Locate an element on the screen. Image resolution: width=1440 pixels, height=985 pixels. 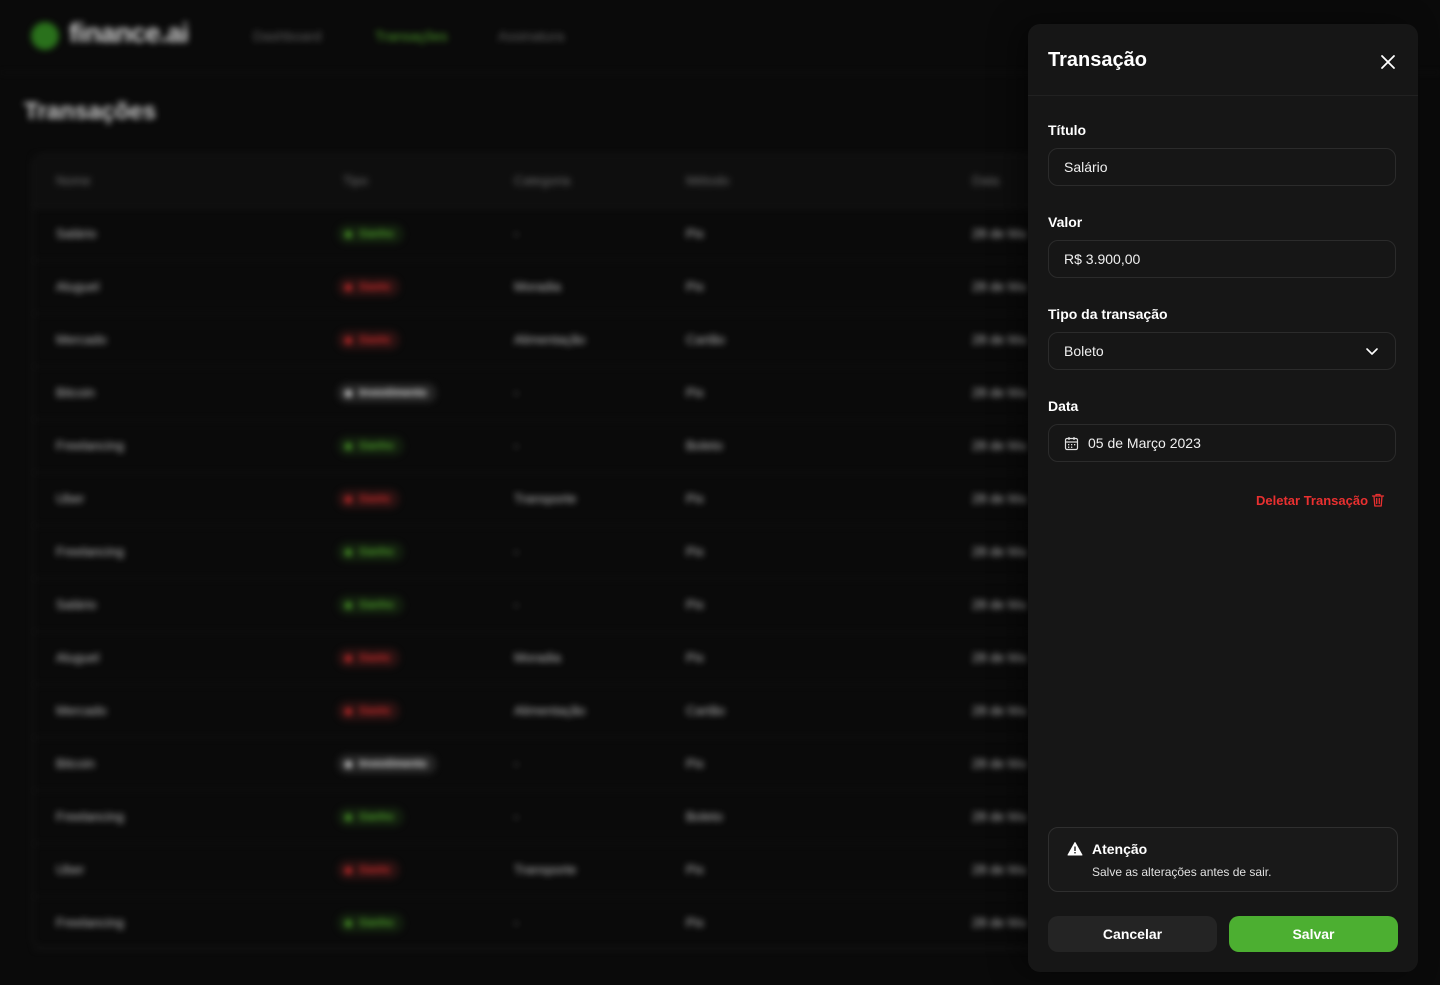
calendar-icon is located at coordinates (1071, 444).